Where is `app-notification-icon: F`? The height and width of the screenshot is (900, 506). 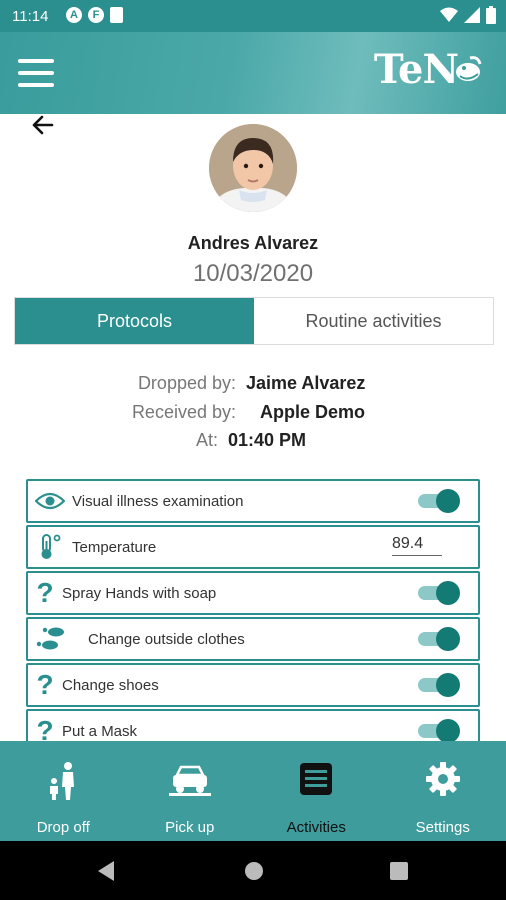
app-notification-icon: F is located at coordinates (96, 15).